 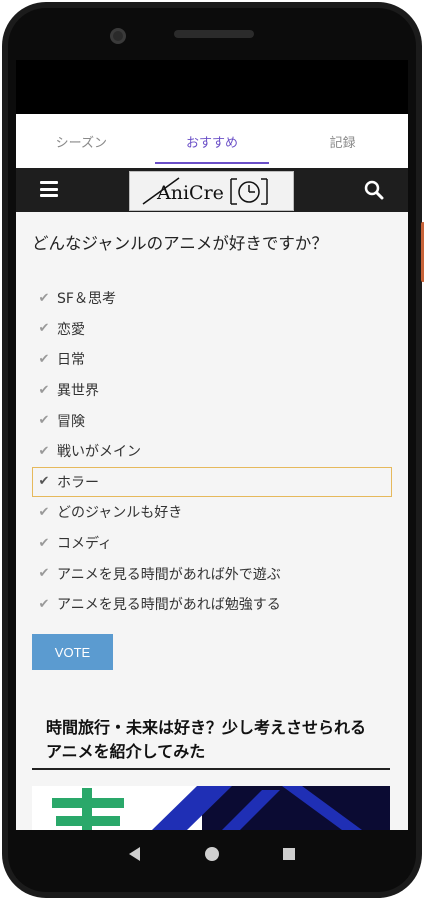 I want to click on tab-record-label: 記録, so click(x=342, y=143).